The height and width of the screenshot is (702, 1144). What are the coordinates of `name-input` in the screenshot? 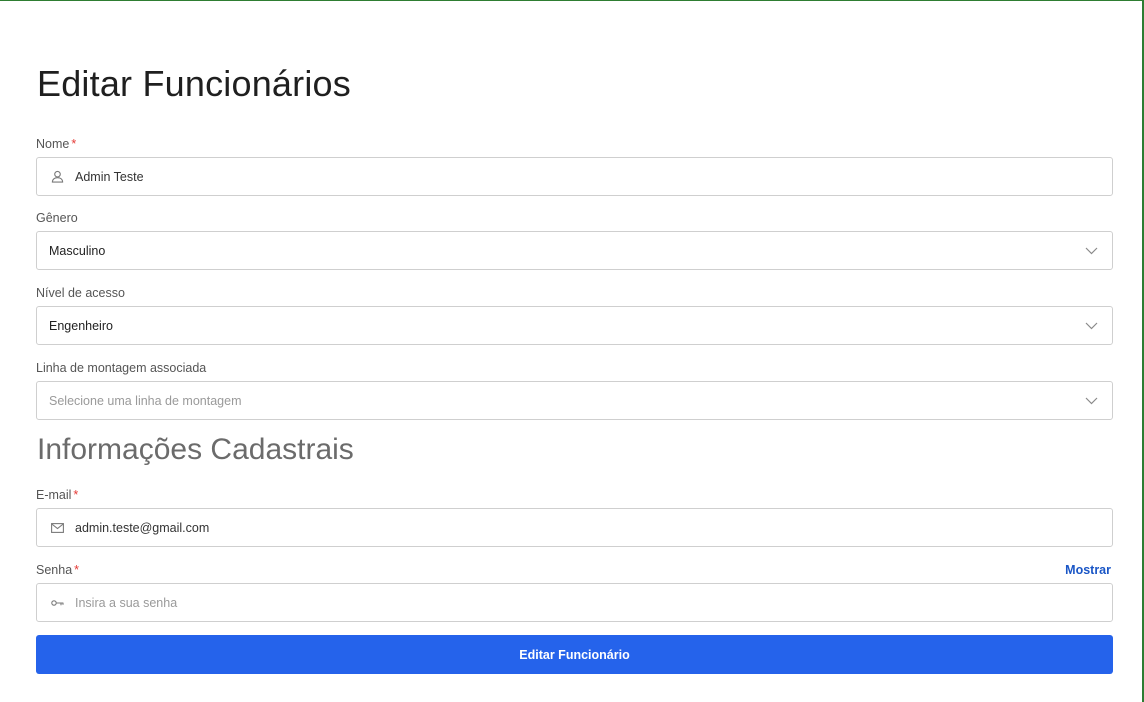 It's located at (593, 176).